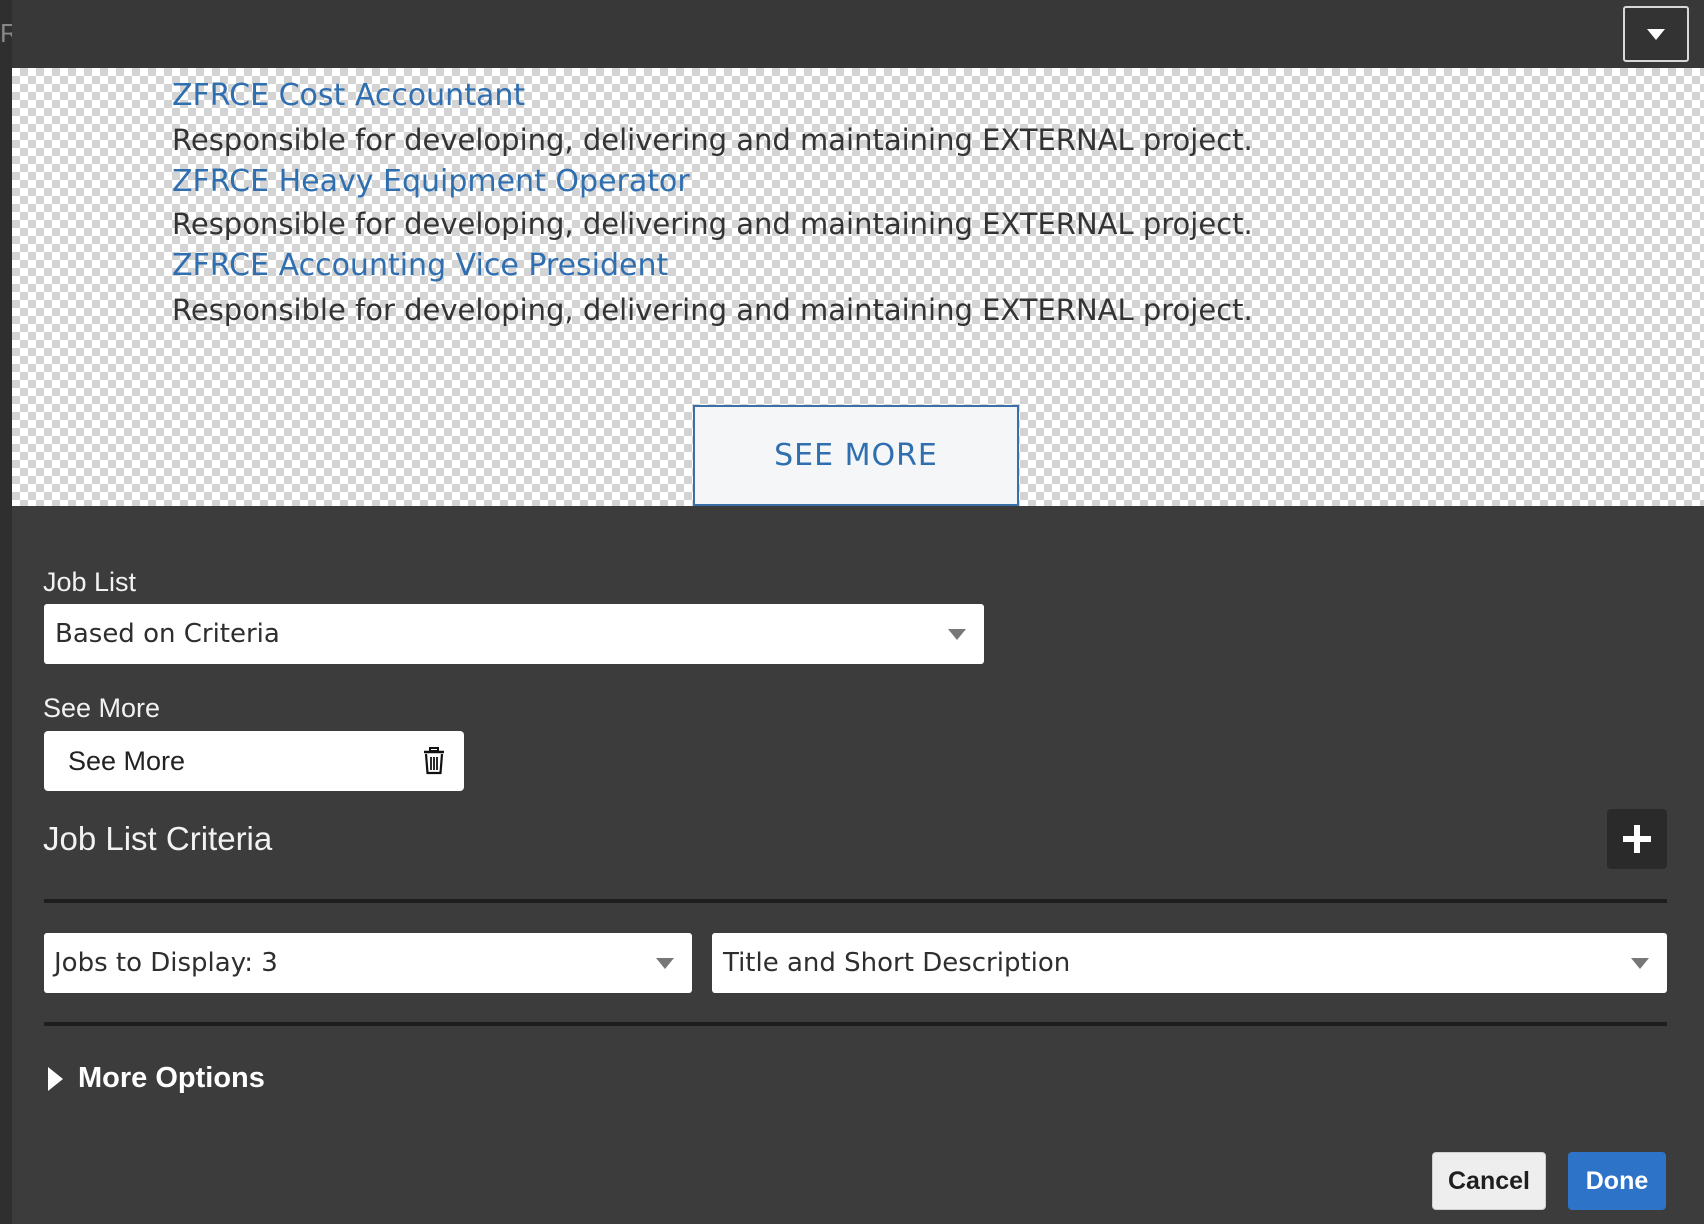 The width and height of the screenshot is (1704, 1224). What do you see at coordinates (897, 963) in the screenshot?
I see `display-format-value: Title and Short Description` at bounding box center [897, 963].